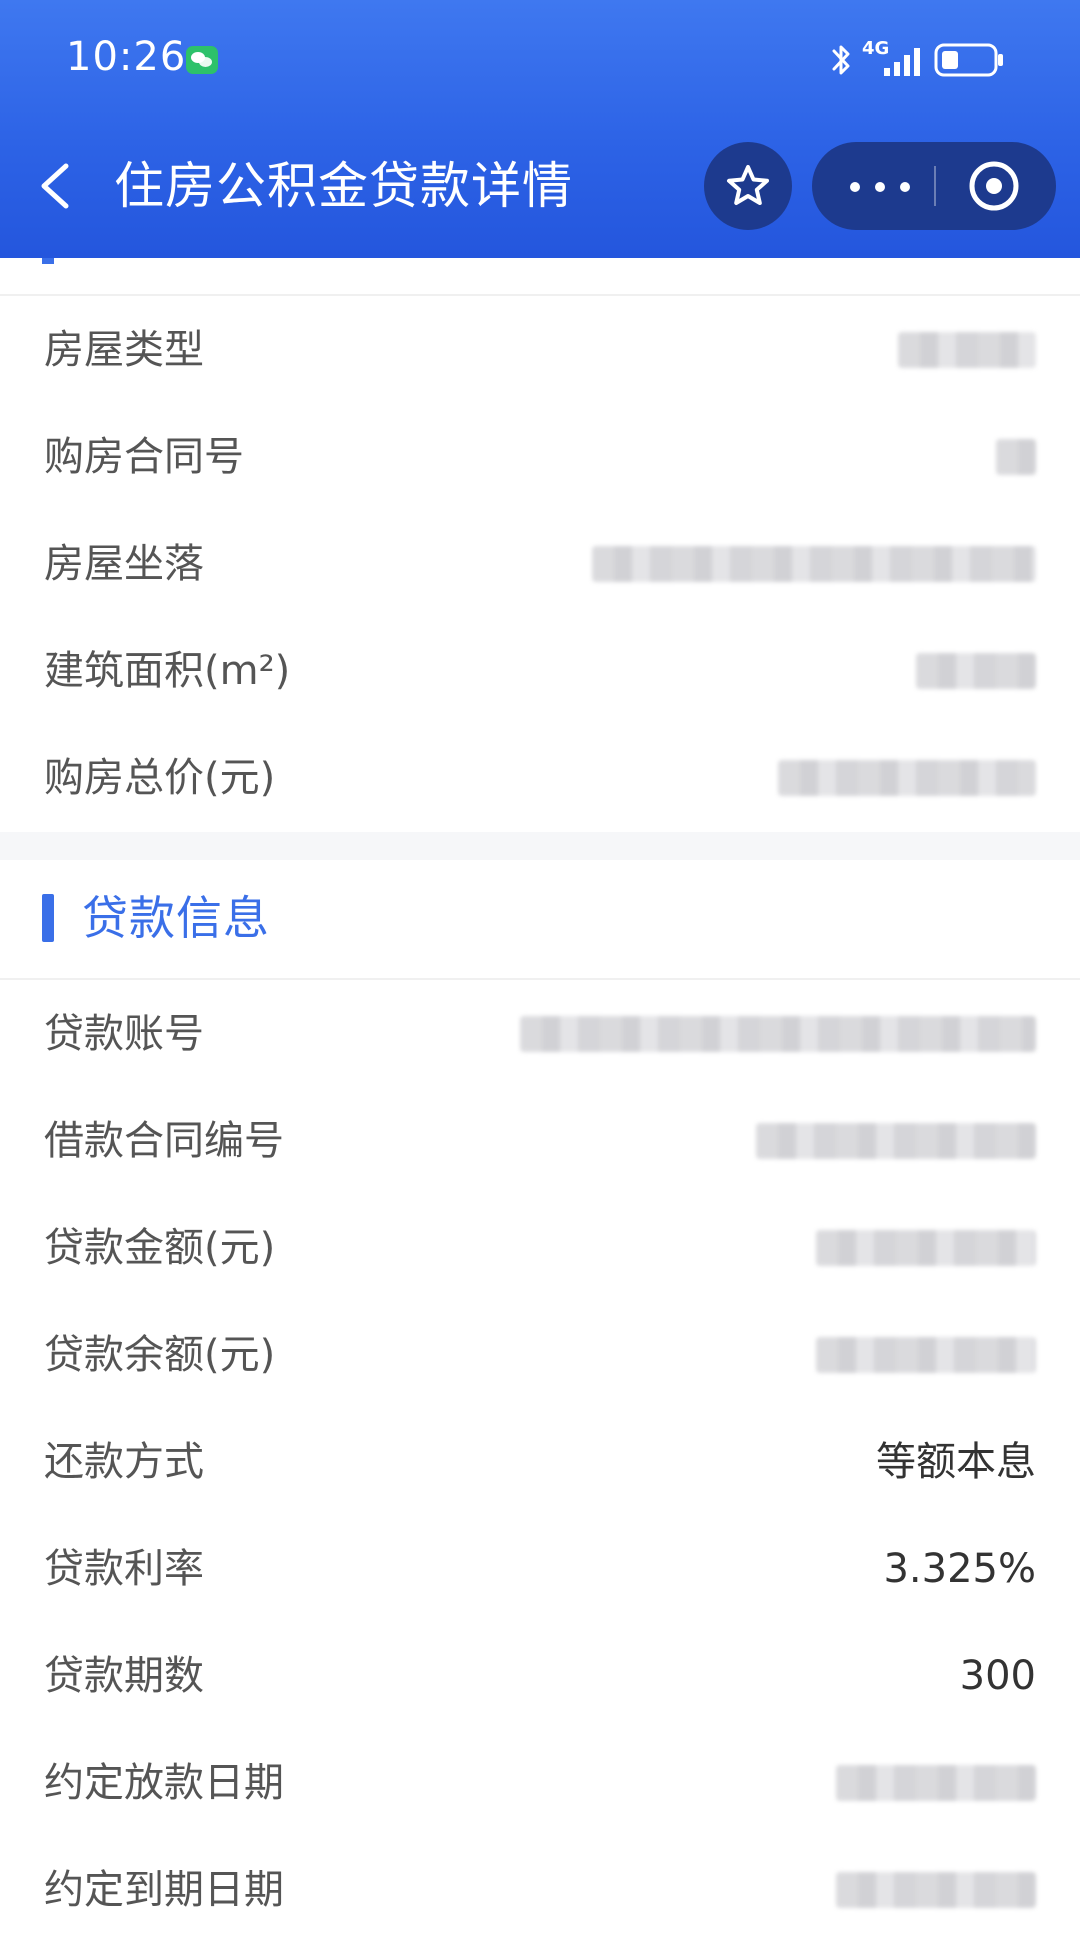  Describe the element at coordinates (124, 1676) in the screenshot. I see `loan-terms-label: 贷款期数` at that location.